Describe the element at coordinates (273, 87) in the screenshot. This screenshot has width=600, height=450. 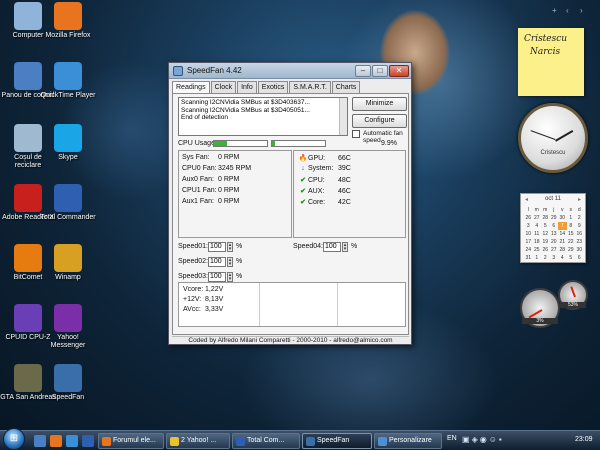
I see `tab-exotics: Exotics` at that location.